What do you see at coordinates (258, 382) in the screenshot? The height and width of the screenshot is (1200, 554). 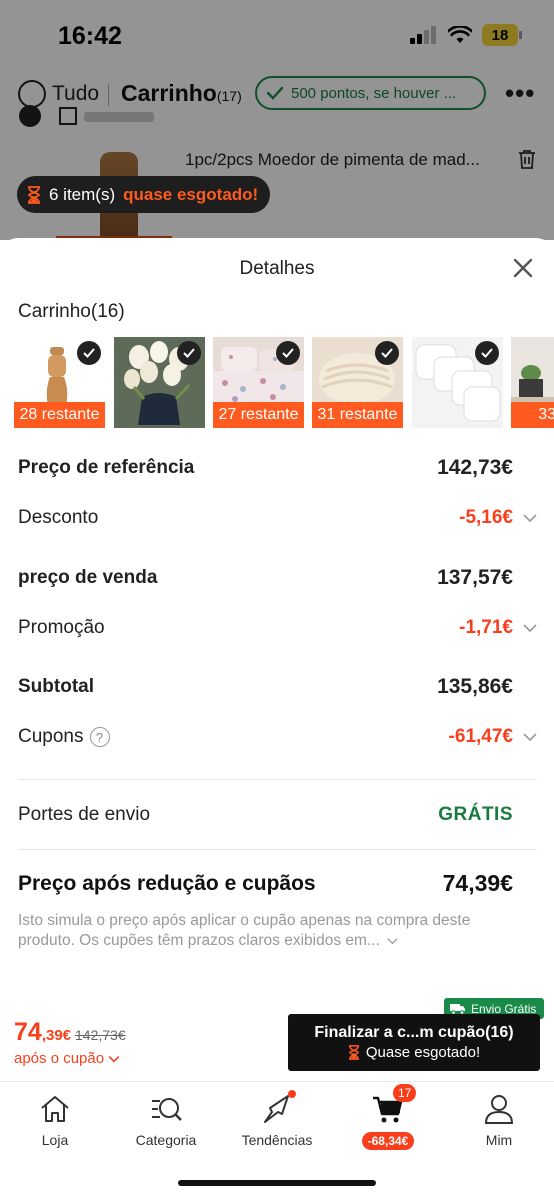 I see `thumbnail-item: 27 restante` at bounding box center [258, 382].